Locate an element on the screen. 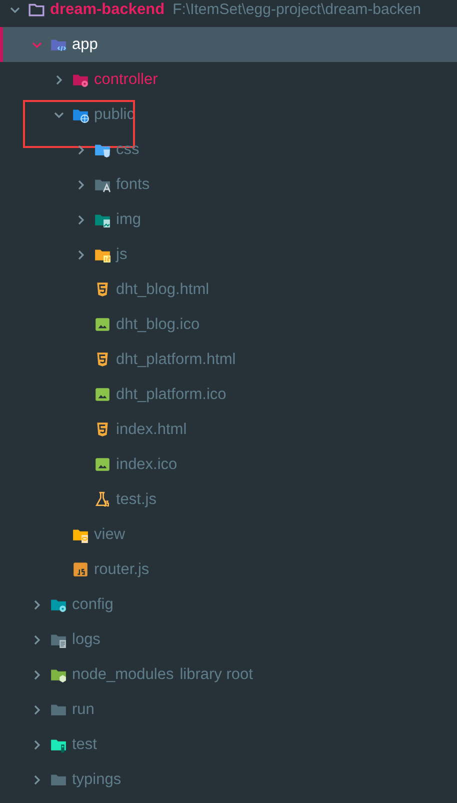 The image size is (457, 803). file-name: dht_blog.ico is located at coordinates (158, 325).